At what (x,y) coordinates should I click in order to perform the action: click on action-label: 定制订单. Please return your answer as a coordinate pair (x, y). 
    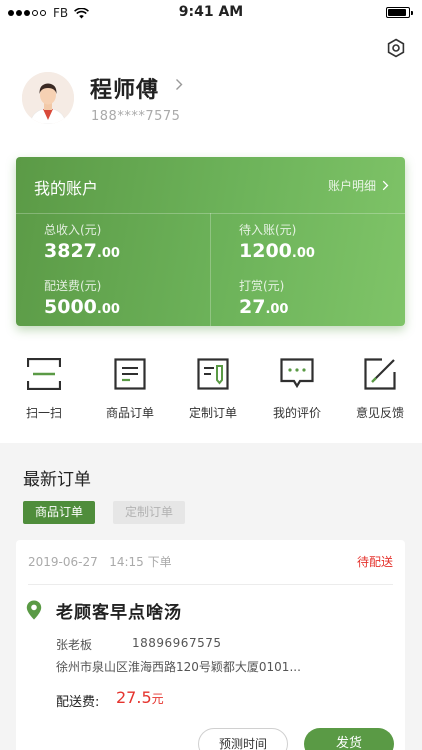
    Looking at the image, I should click on (212, 413).